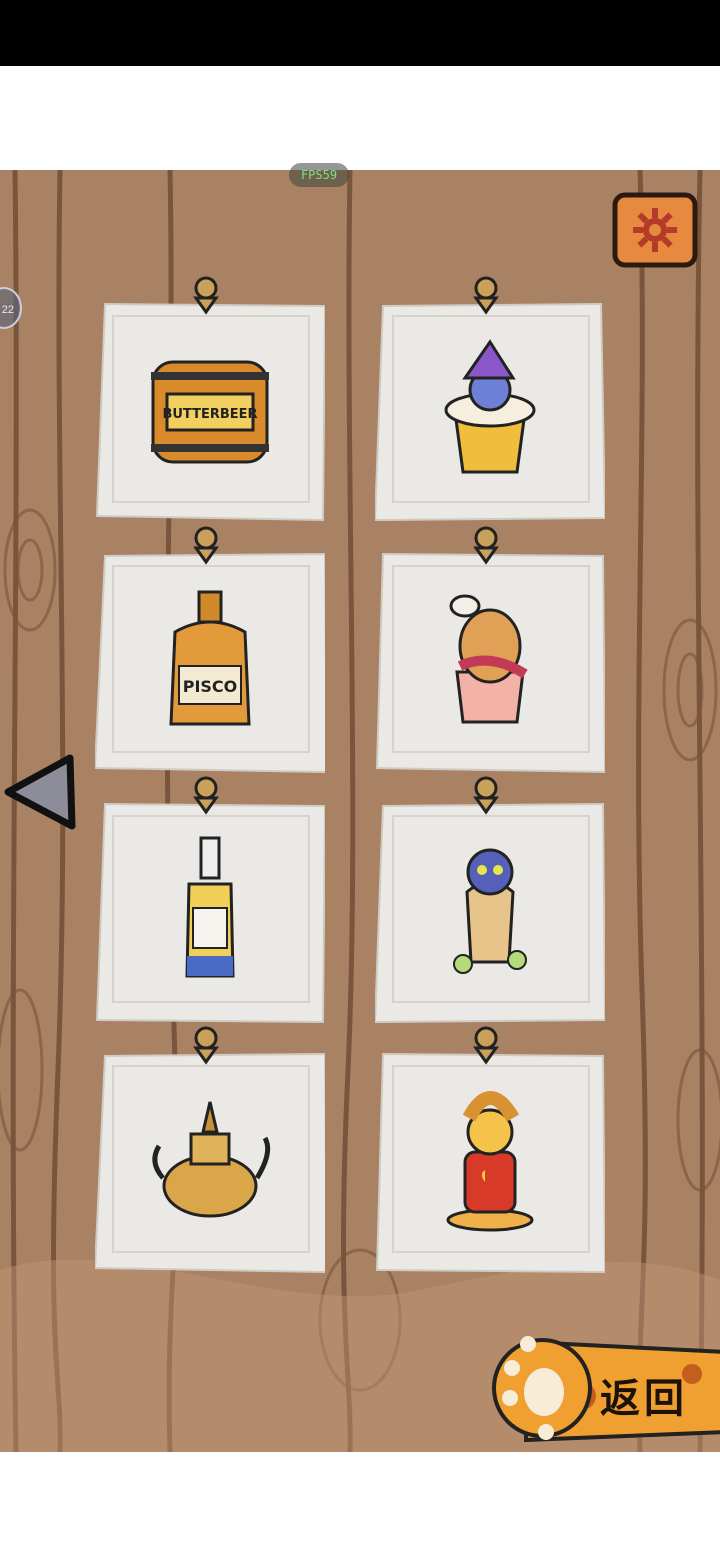 Image resolution: width=720 pixels, height=1559 pixels. Describe the element at coordinates (360, 1505) in the screenshot. I see `bottom-blank-area` at that location.